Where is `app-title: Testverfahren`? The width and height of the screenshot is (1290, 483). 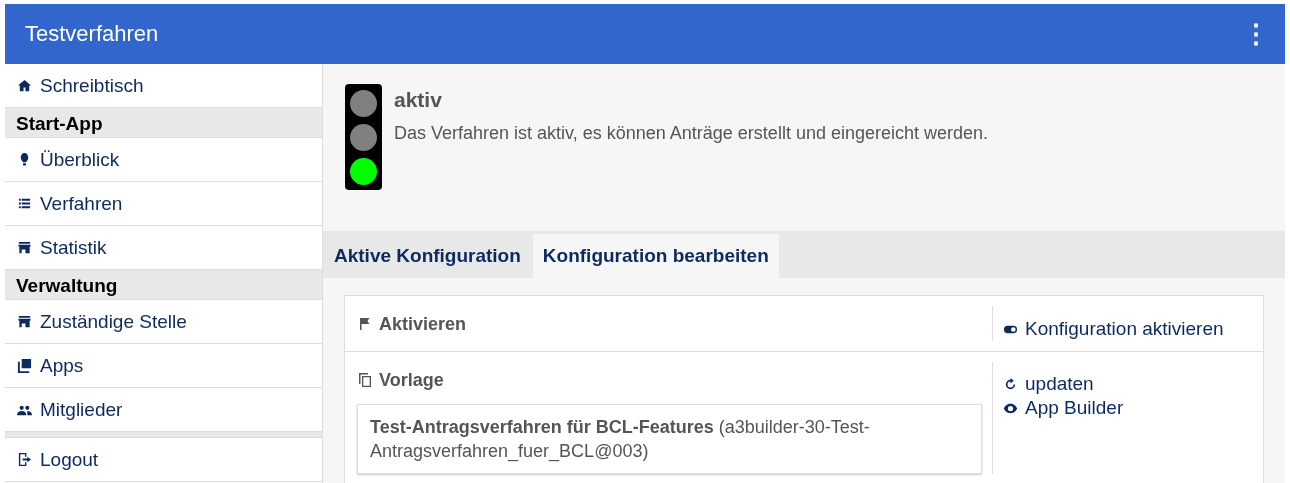
app-title: Testverfahren is located at coordinates (92, 34).